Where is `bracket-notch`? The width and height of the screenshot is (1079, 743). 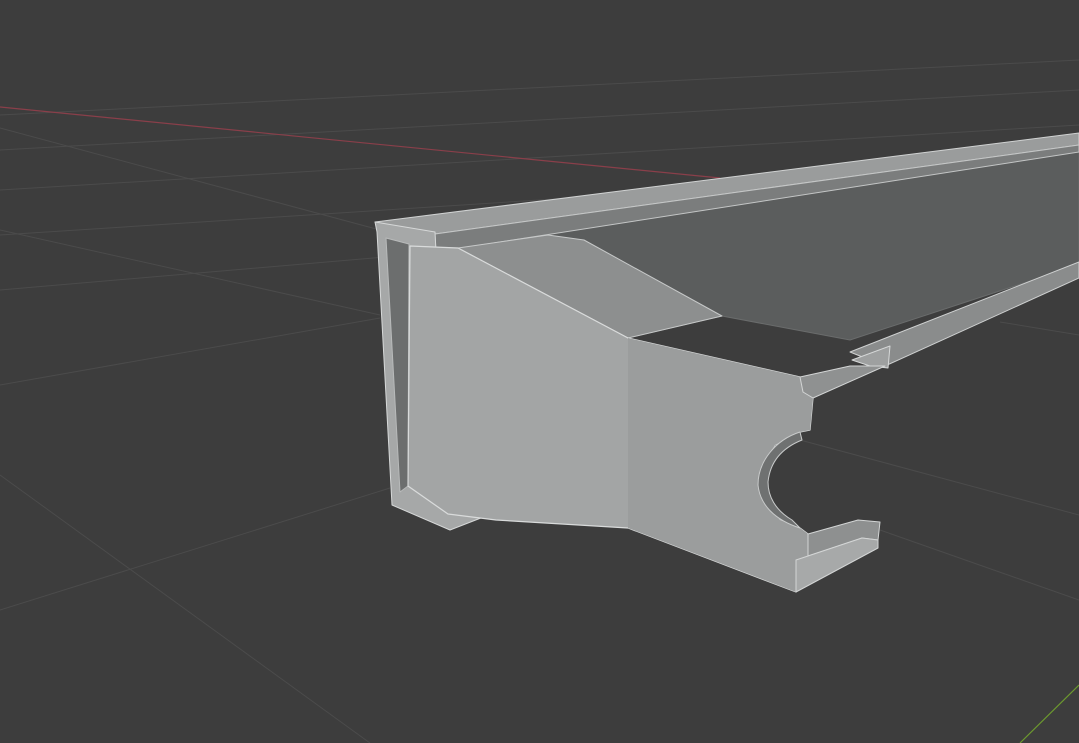
bracket-notch is located at coordinates (842, 382).